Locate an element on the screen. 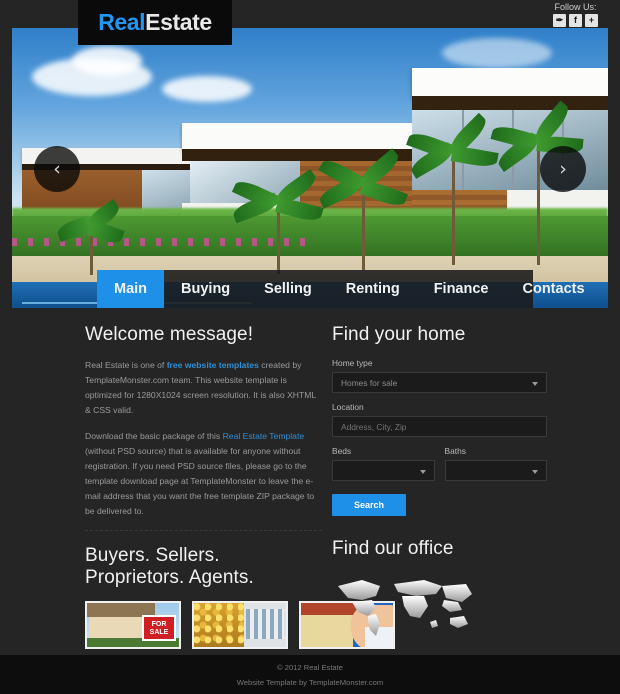 The height and width of the screenshot is (694, 620). logo-text-secondary: Estate is located at coordinates (178, 22).